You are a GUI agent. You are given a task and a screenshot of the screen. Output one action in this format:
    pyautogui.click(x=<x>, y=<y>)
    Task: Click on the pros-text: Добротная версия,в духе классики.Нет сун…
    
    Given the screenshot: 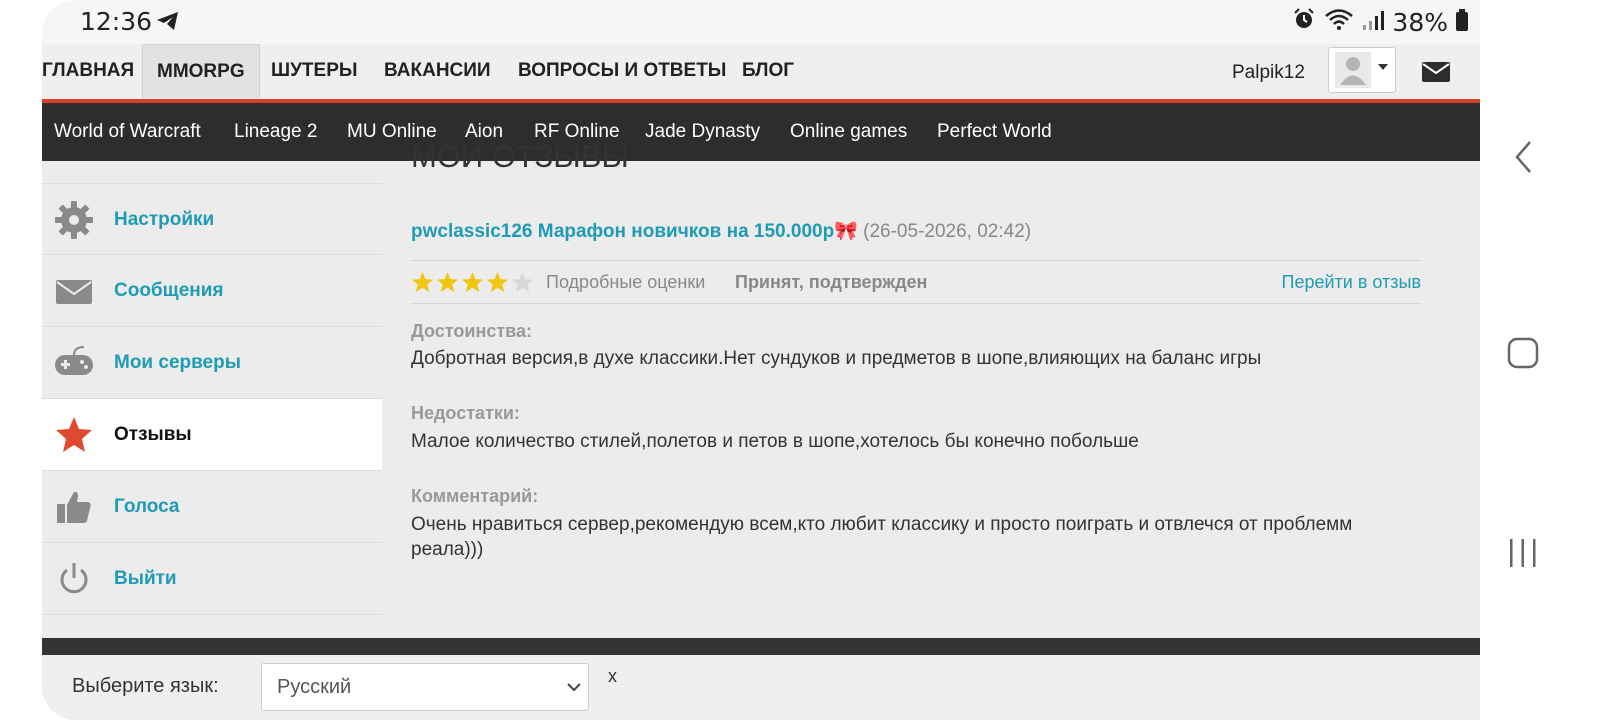 What is the action you would take?
    pyautogui.click(x=836, y=358)
    